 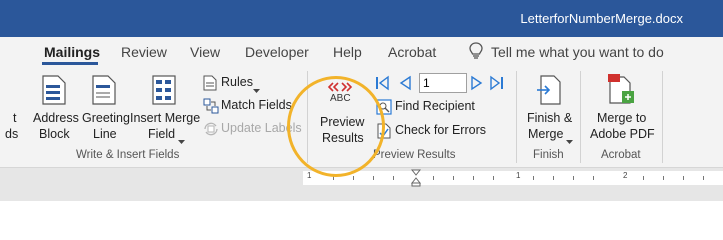 I want to click on previous-record-icon, so click(x=405, y=85).